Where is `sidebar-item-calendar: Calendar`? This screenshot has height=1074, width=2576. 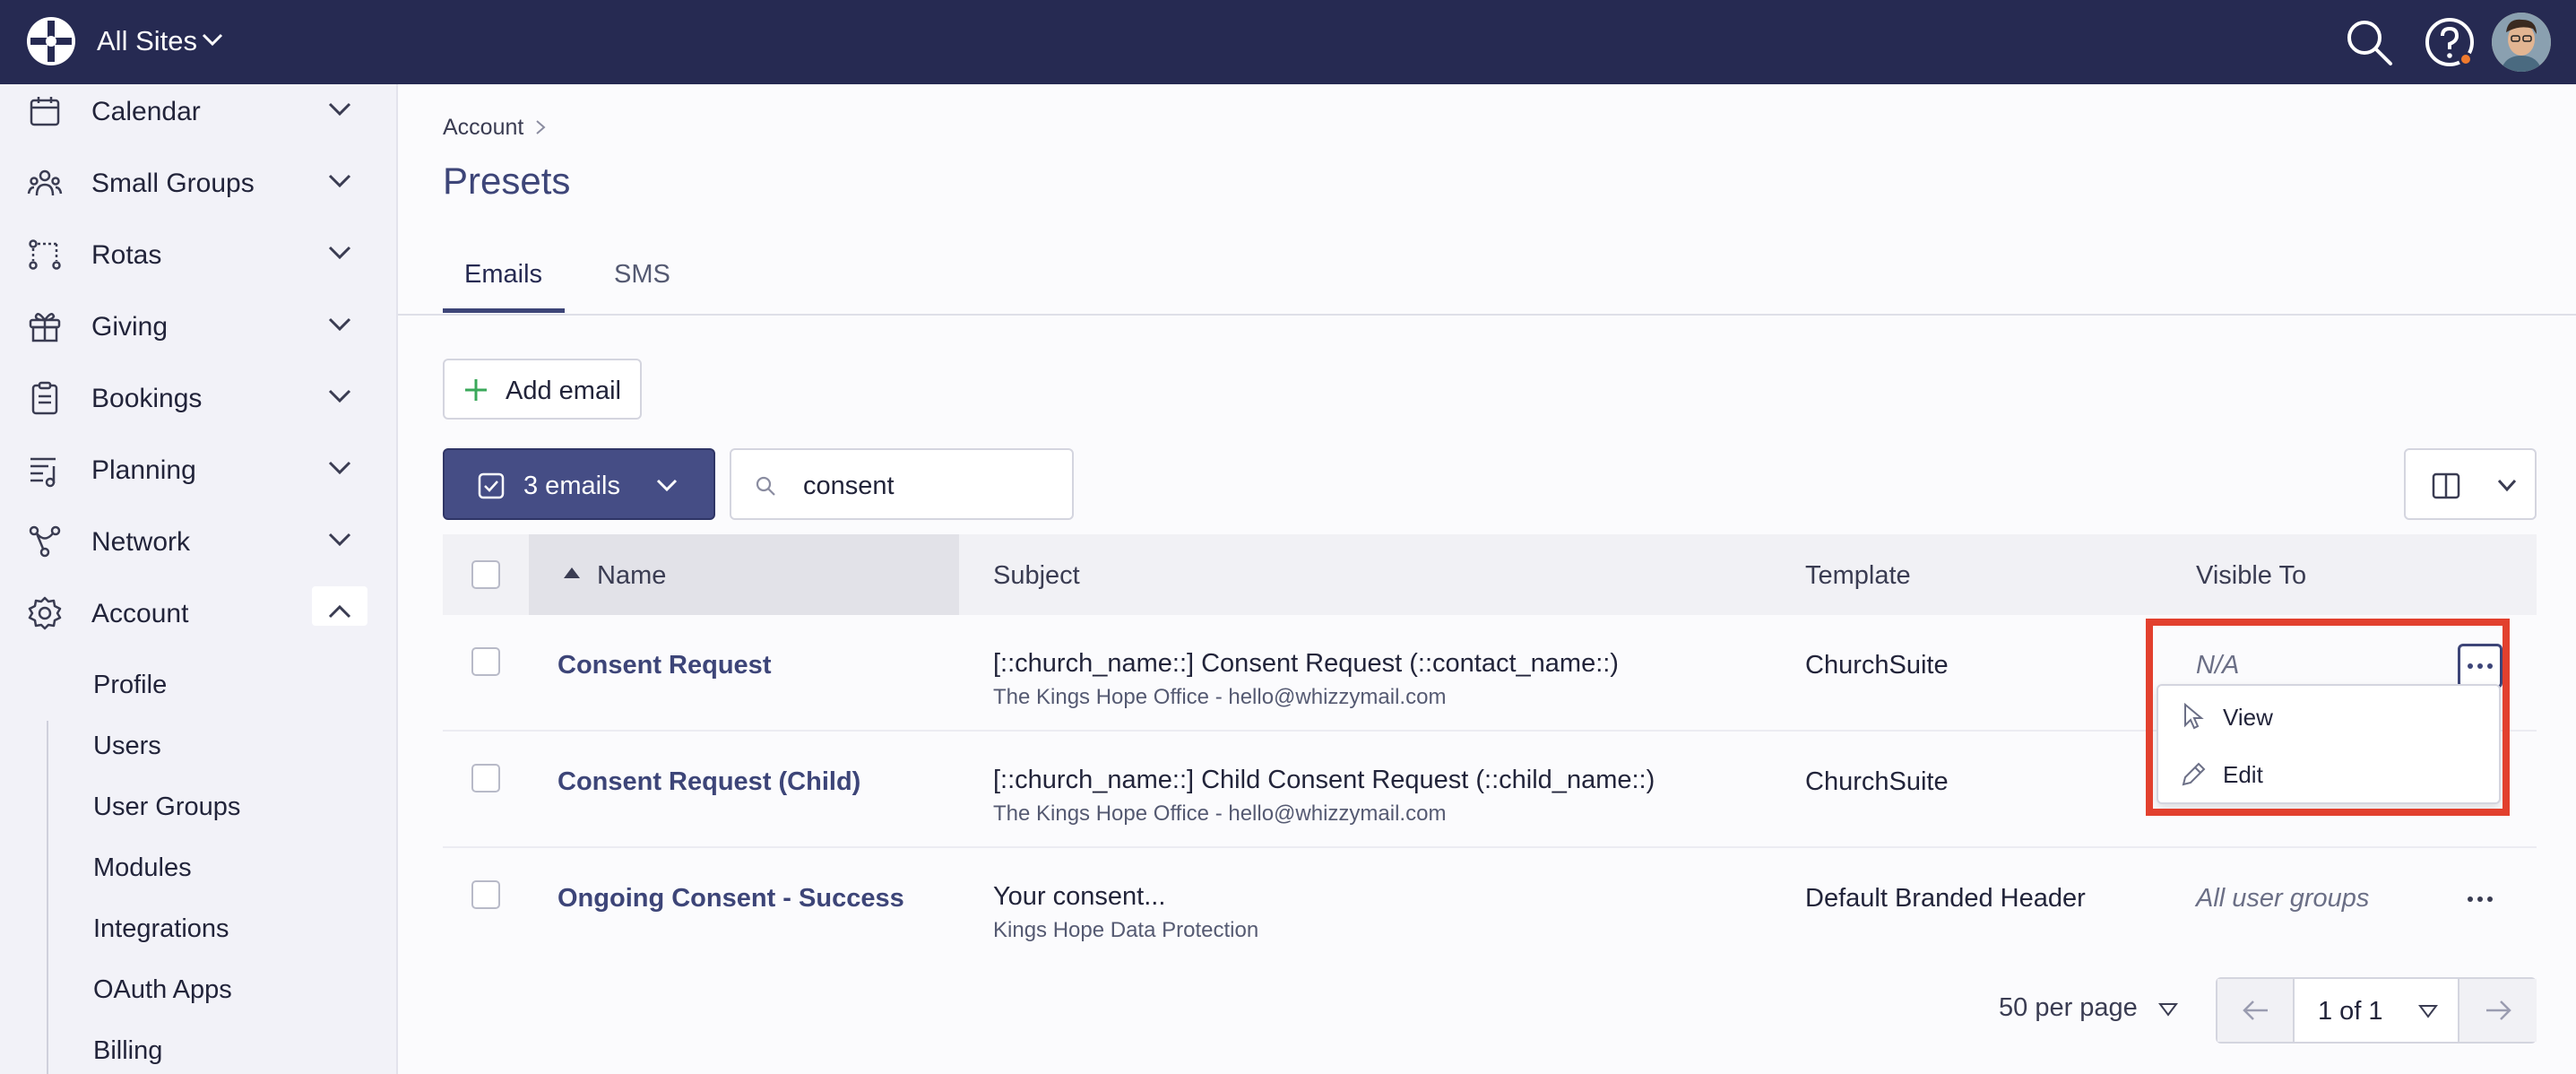 sidebar-item-calendar: Calendar is located at coordinates (199, 107).